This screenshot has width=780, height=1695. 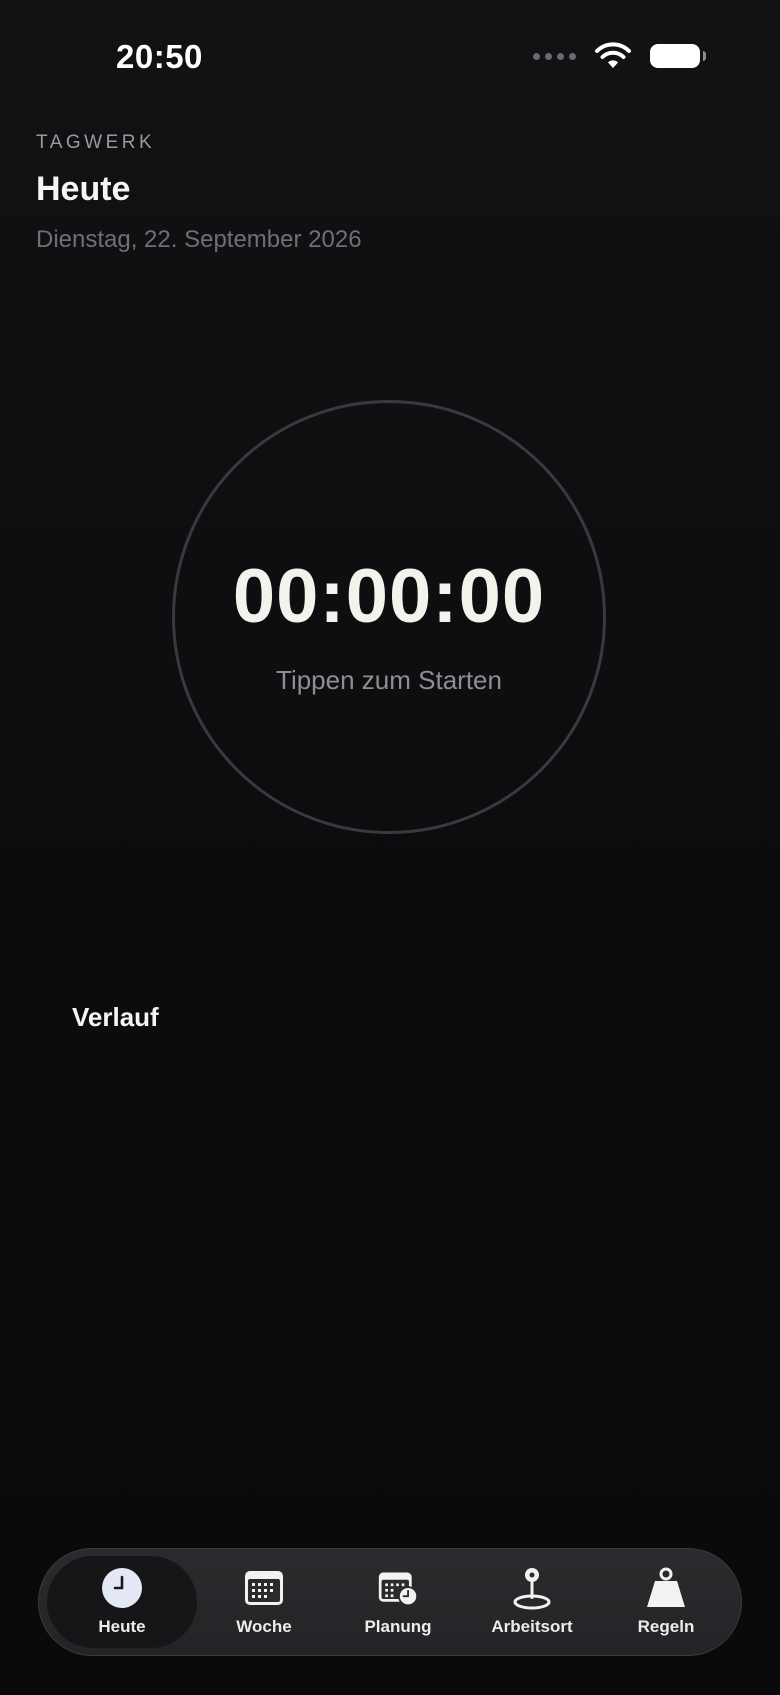 I want to click on tab-bar: Heute Woche Planung Arbeitsort Regeln, so click(x=390, y=1602).